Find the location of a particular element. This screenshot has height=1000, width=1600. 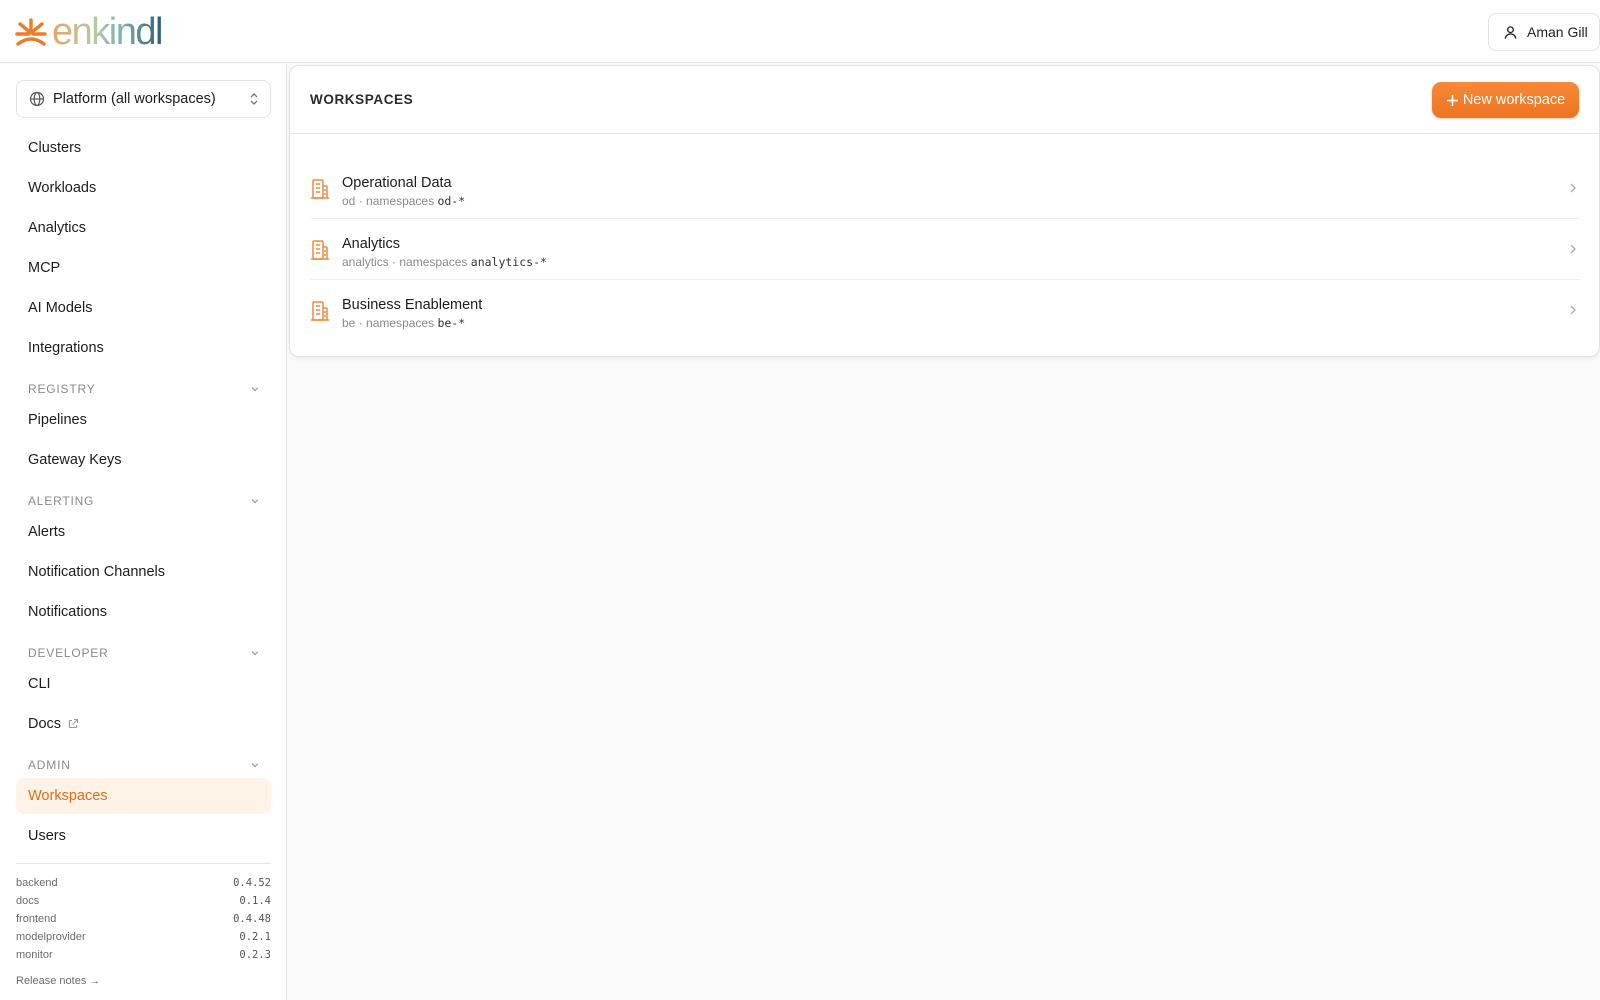

section-developer: DEVELOPER is located at coordinates (144, 653).